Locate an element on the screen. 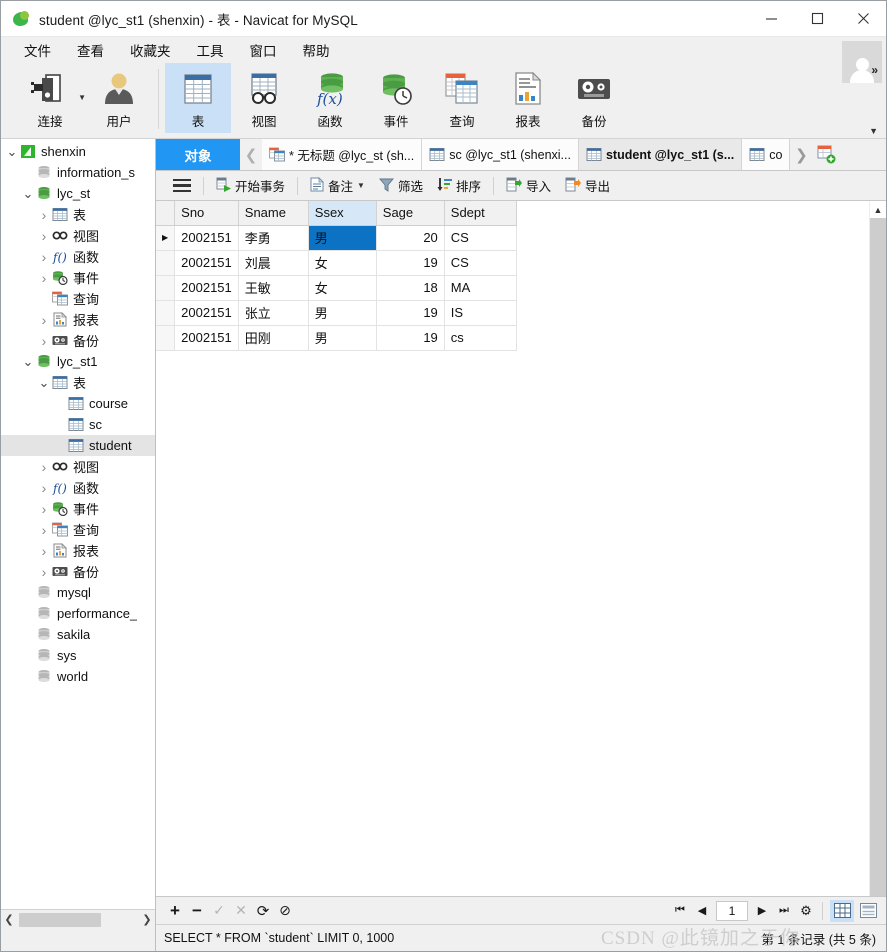 This screenshot has width=887, height=952. tree-item-course: course is located at coordinates (78, 403).